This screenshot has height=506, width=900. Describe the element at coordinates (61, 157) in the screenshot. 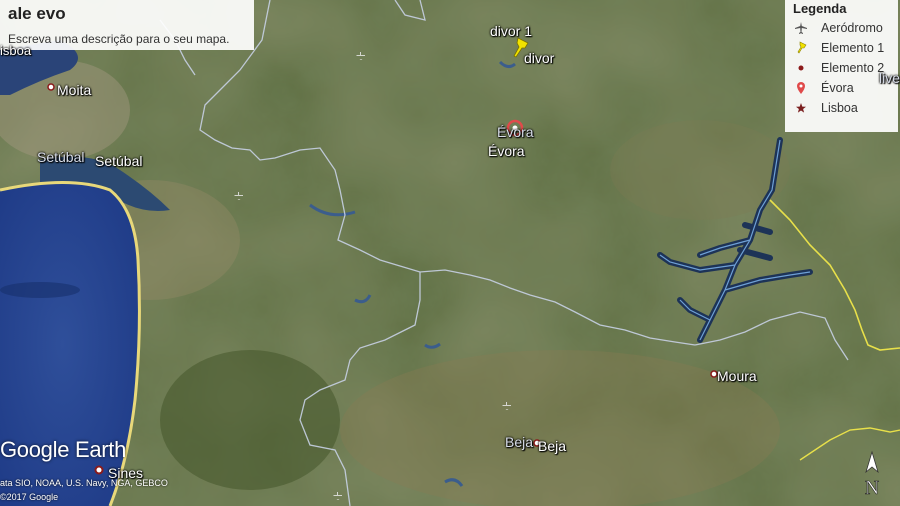

I see `place-label-setubal: Setúbal` at that location.